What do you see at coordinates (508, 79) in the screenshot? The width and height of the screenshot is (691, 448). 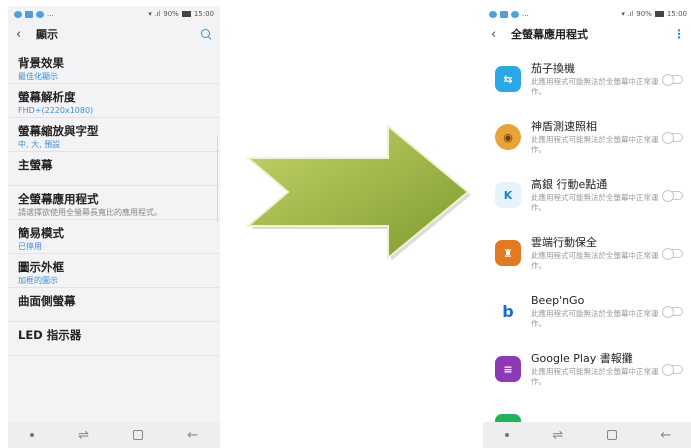 I see `phone-swap-icon: ⇆` at bounding box center [508, 79].